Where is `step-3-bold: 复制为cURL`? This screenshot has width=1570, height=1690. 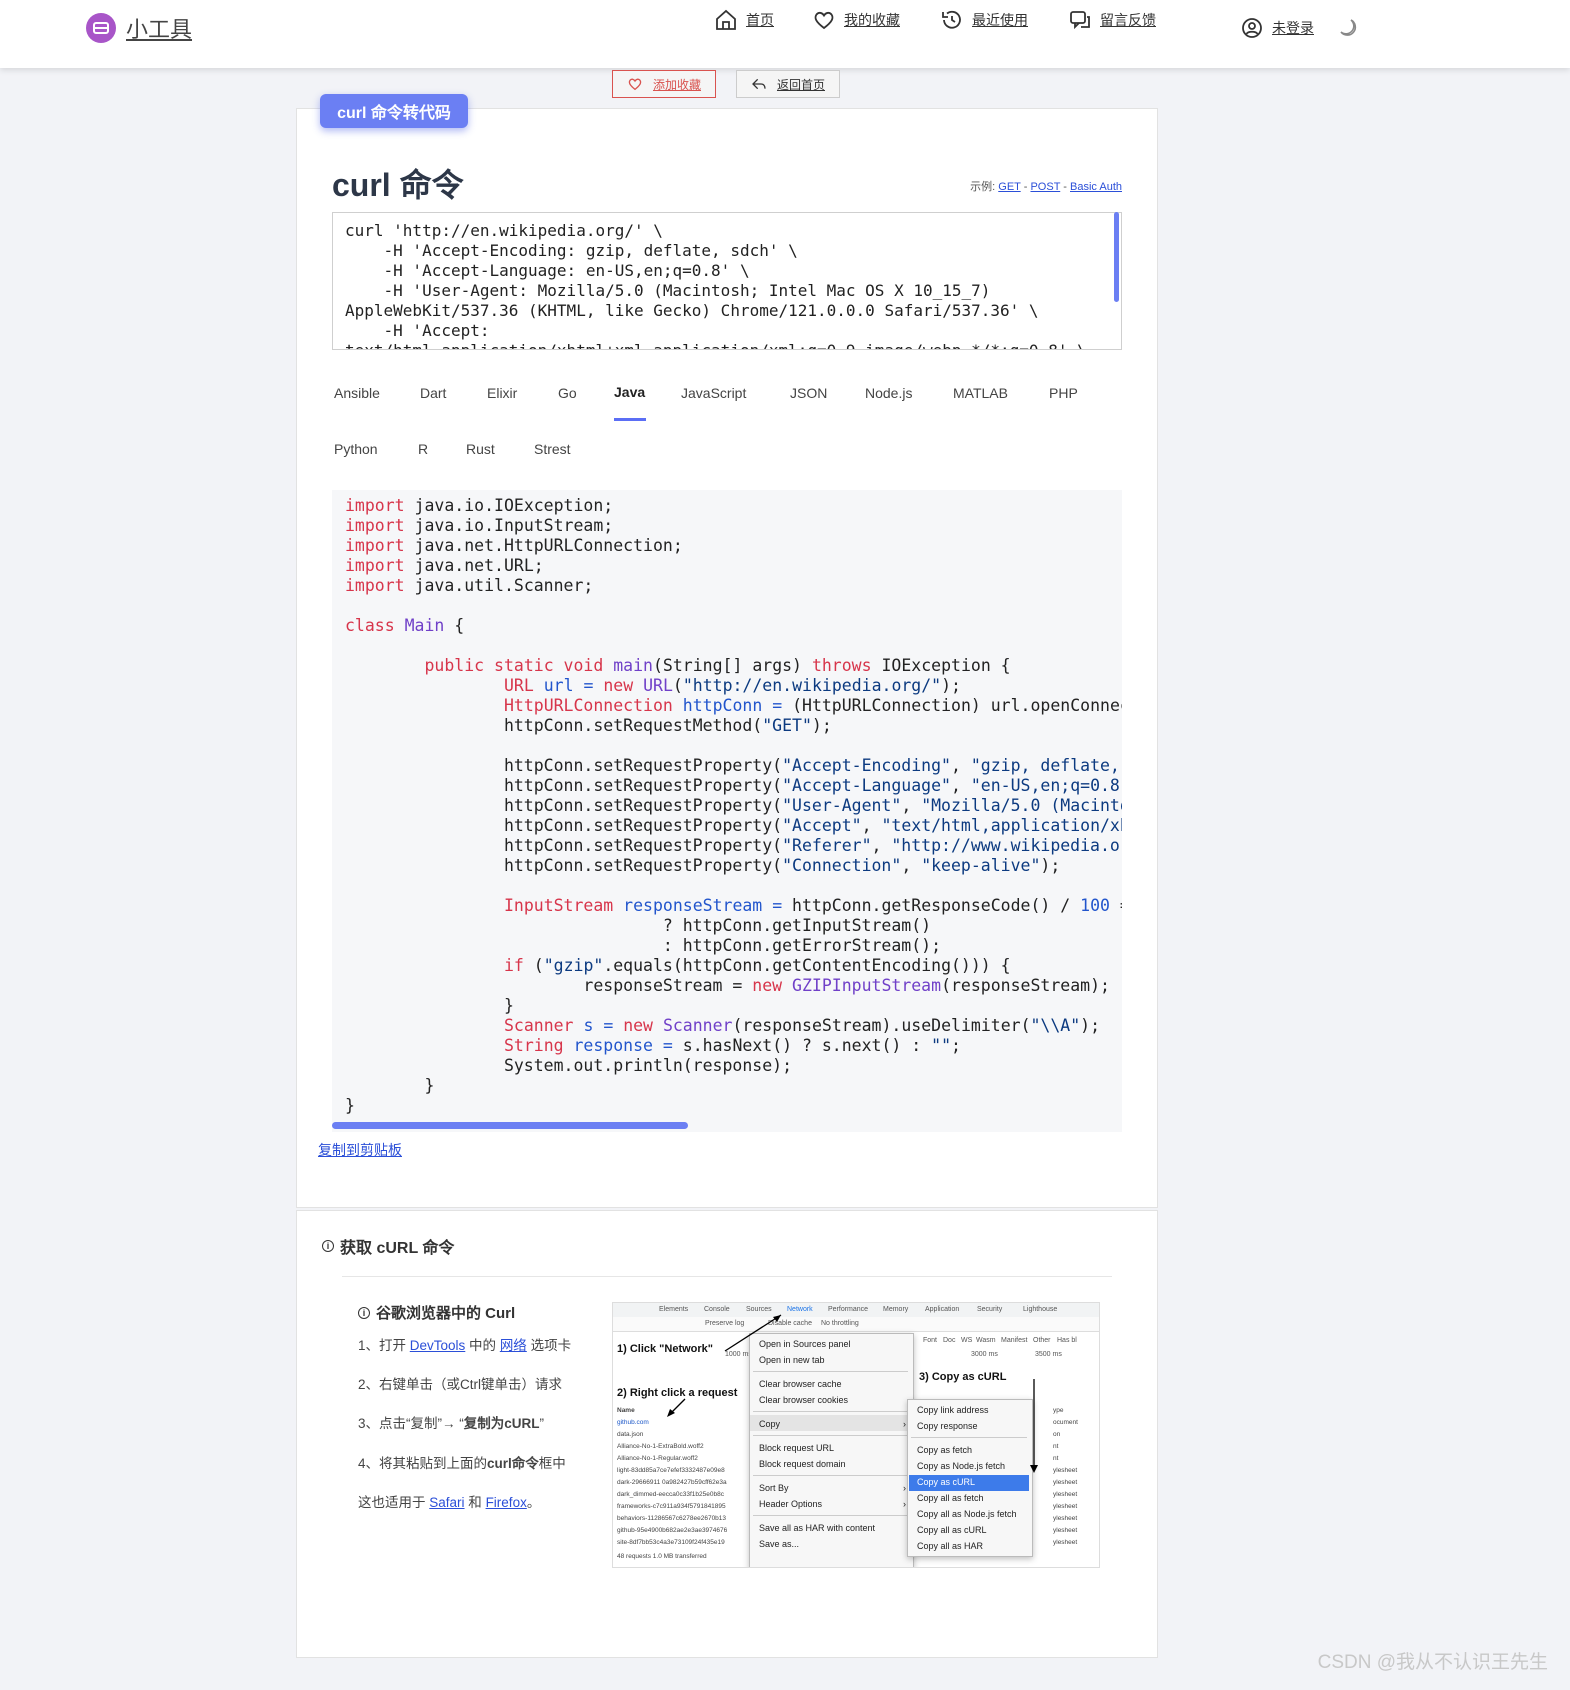
step-3-bold: 复制为cURL is located at coordinates (501, 1423).